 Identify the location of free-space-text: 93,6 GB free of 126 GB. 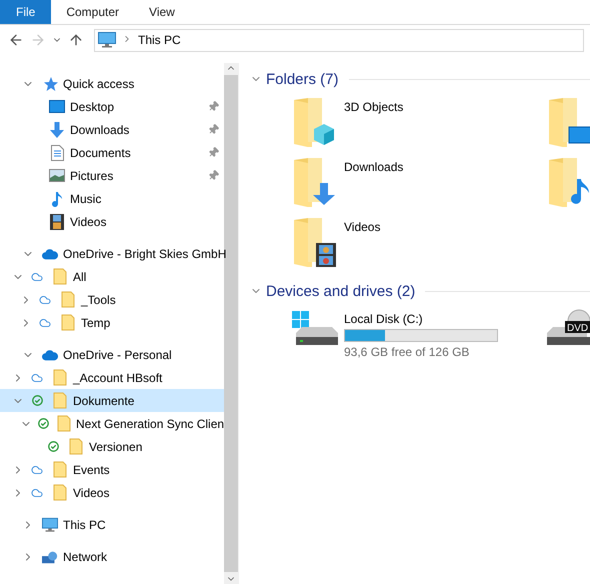
(407, 352).